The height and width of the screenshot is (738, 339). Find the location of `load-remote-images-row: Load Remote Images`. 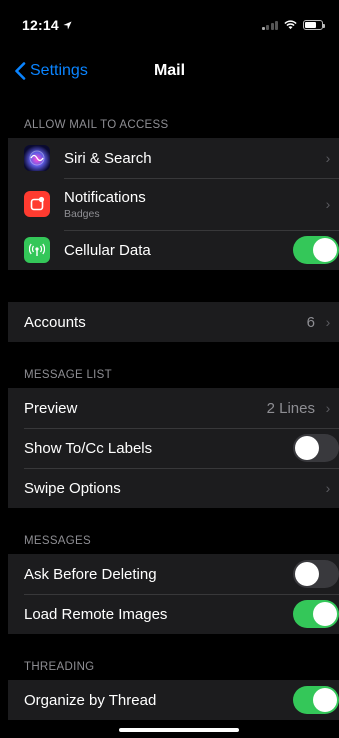

load-remote-images-row: Load Remote Images is located at coordinates (173, 614).